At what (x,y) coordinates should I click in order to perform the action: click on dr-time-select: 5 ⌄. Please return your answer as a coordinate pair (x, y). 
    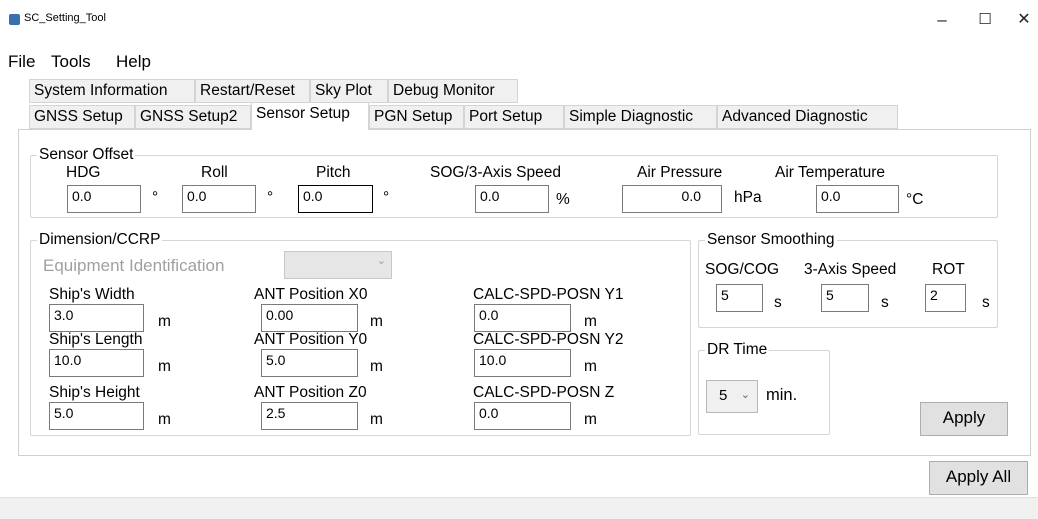
    Looking at the image, I should click on (732, 396).